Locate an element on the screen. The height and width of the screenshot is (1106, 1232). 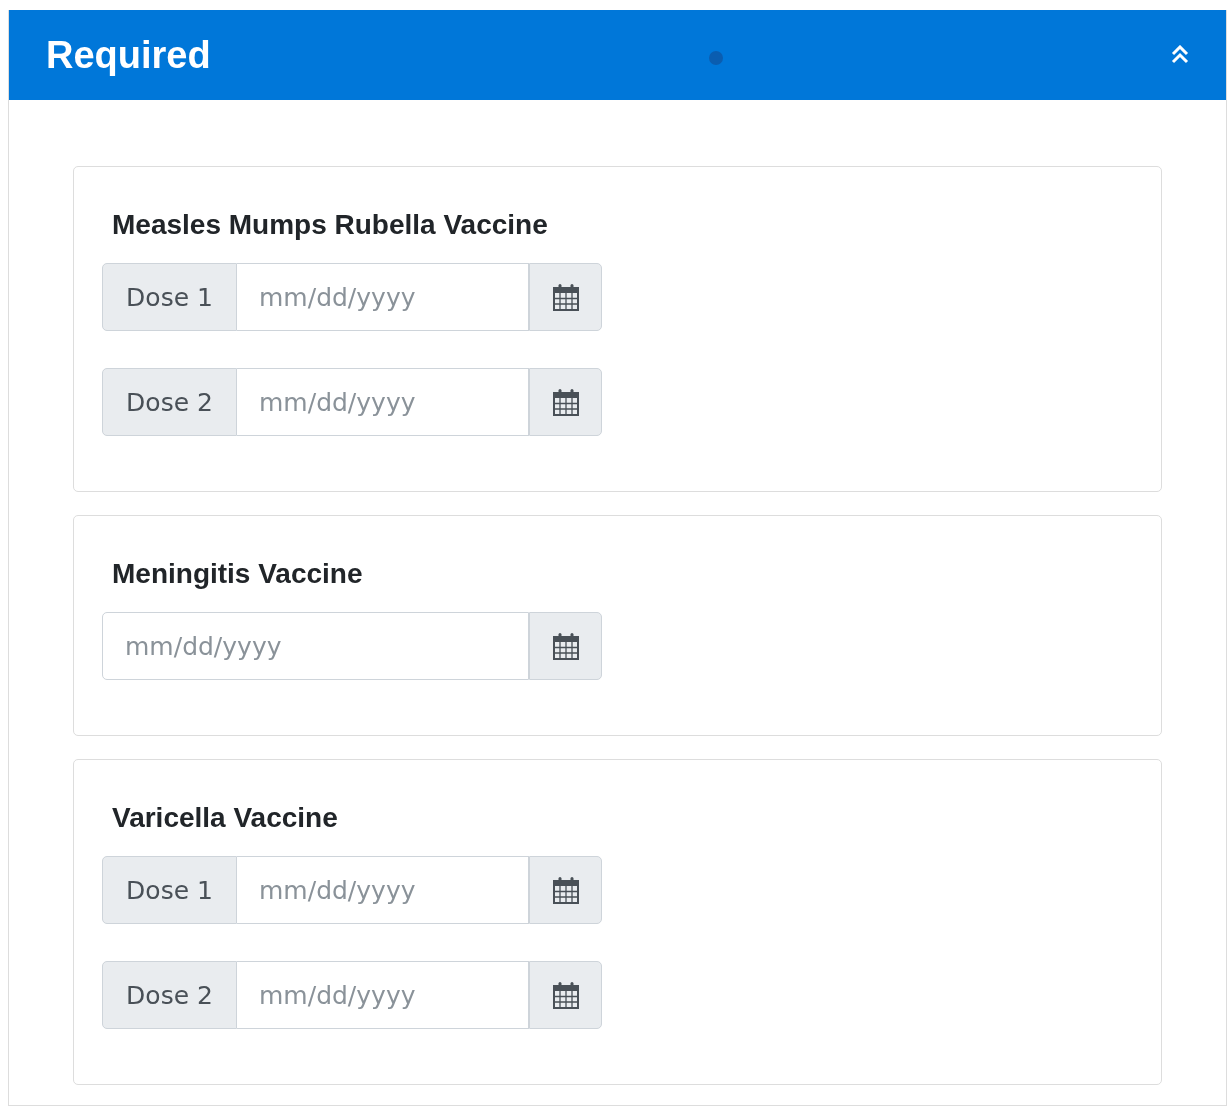
double-chevron-icon is located at coordinates (1180, 55).